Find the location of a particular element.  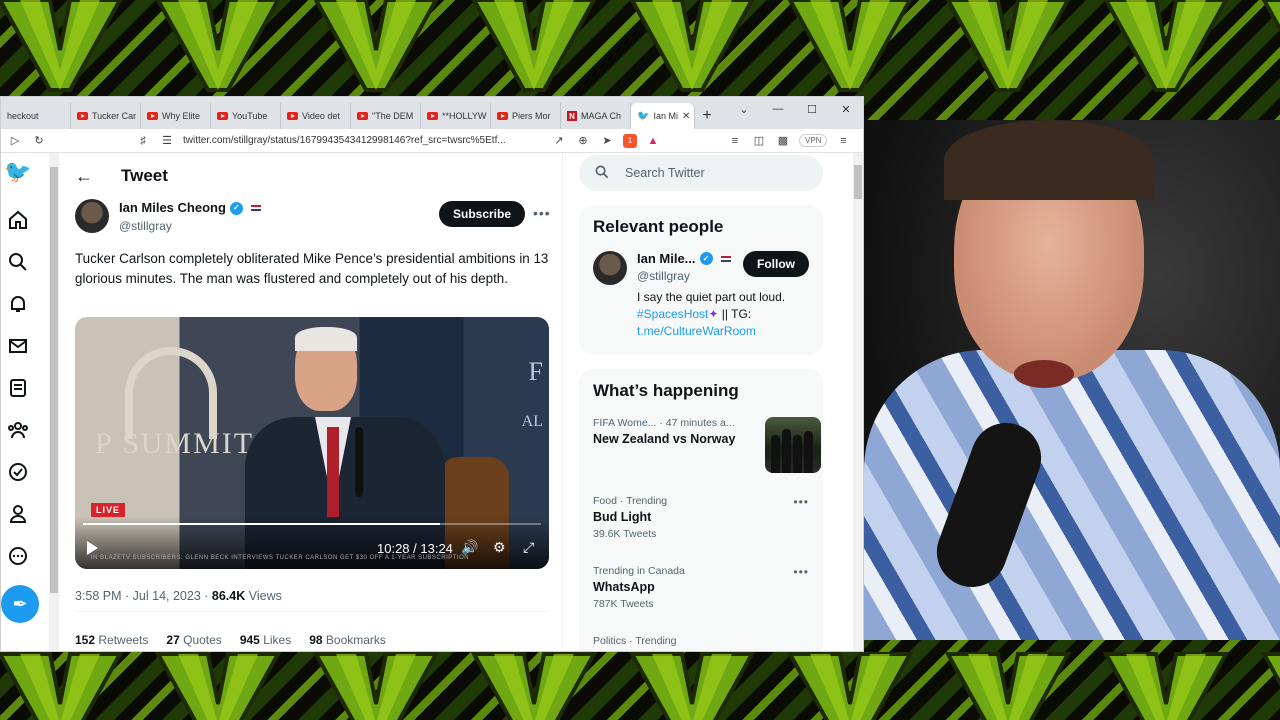

browser-tab: "The DEM is located at coordinates (386, 116).